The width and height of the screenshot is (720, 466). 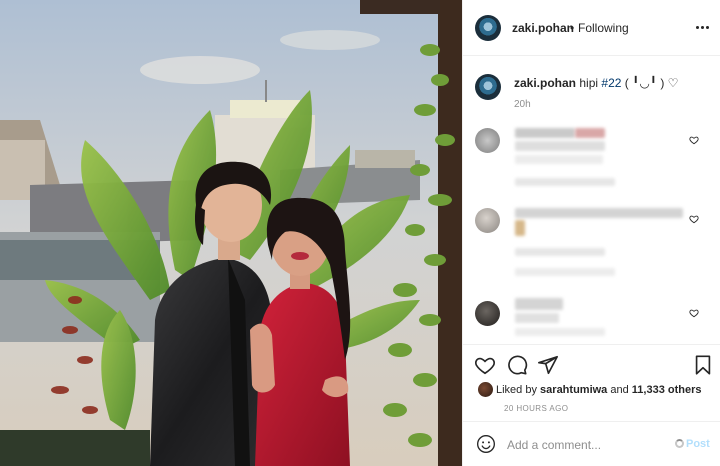 I want to click on liker-avatar, so click(x=485, y=389).